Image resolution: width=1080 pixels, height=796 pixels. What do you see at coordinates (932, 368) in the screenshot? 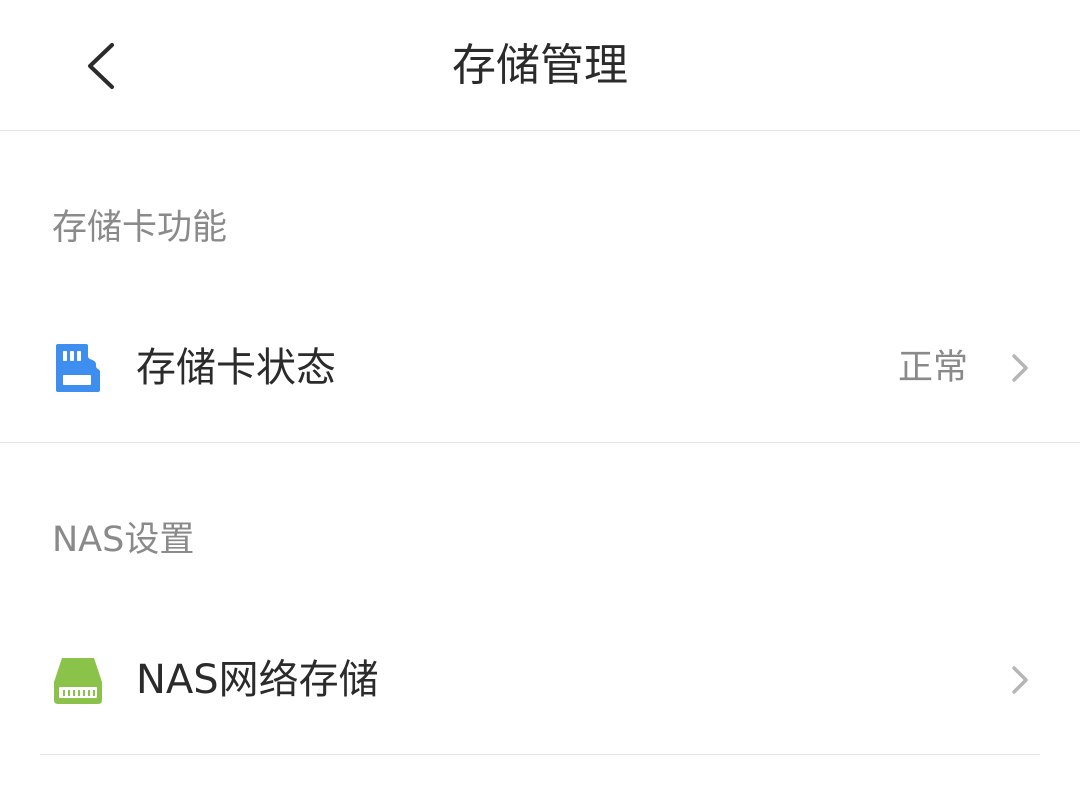
I see `sd-card-status-value: 正常` at bounding box center [932, 368].